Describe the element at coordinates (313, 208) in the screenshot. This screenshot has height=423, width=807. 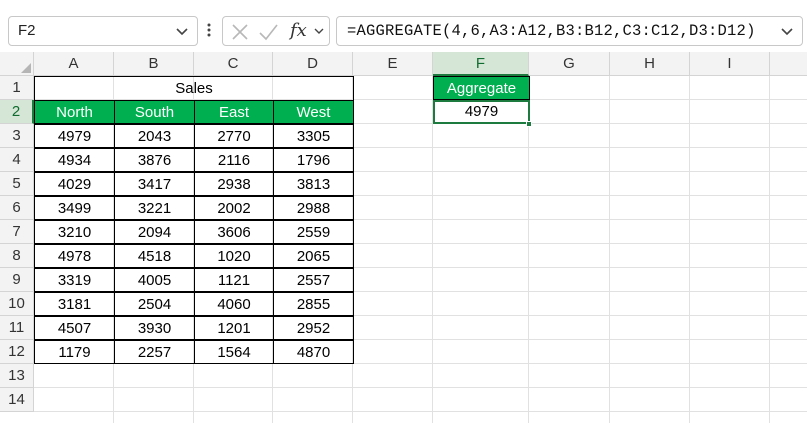
I see `table-cell: 2988` at that location.